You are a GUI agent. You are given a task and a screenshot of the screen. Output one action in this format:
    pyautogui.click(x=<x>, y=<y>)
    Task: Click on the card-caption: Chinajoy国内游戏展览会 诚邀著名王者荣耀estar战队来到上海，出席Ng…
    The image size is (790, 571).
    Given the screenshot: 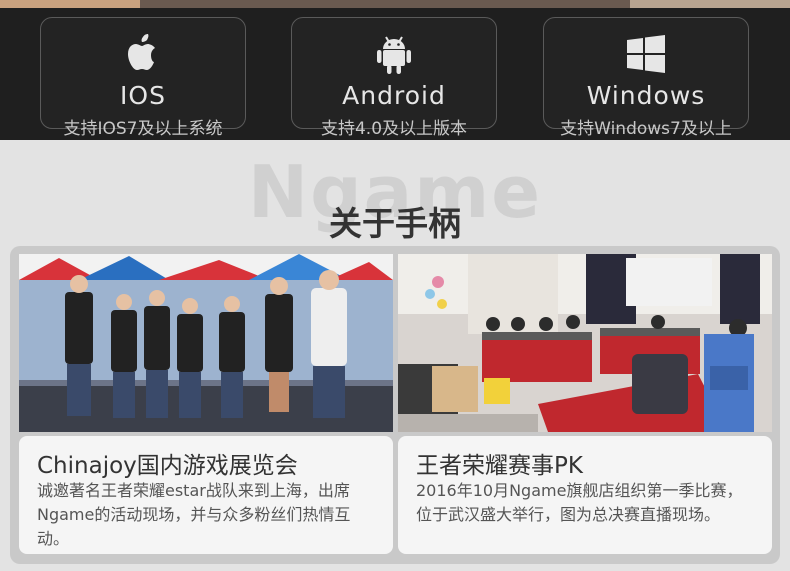 What is the action you would take?
    pyautogui.click(x=206, y=495)
    